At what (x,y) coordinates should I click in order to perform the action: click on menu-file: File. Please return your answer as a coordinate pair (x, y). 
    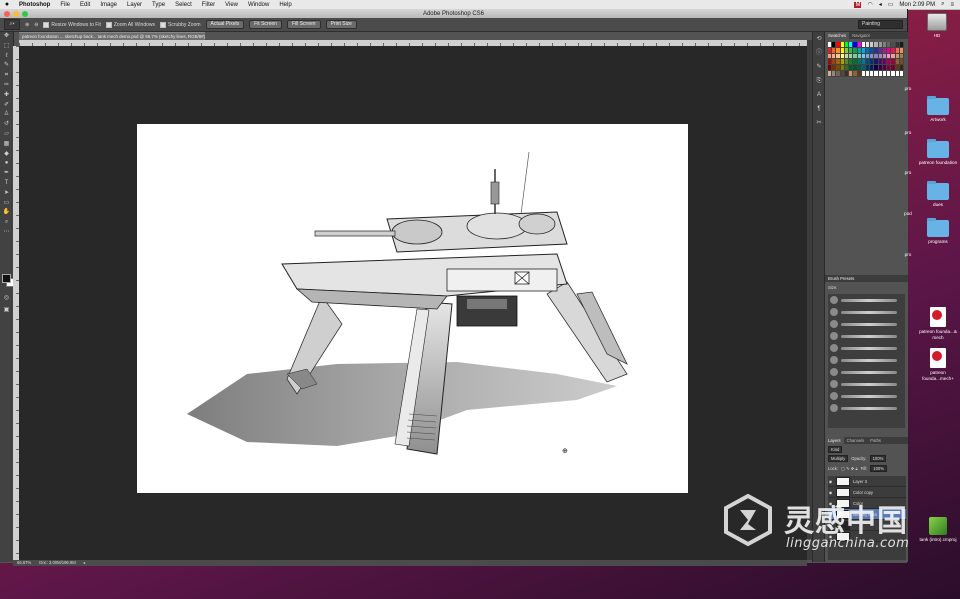
    Looking at the image, I should click on (65, 5).